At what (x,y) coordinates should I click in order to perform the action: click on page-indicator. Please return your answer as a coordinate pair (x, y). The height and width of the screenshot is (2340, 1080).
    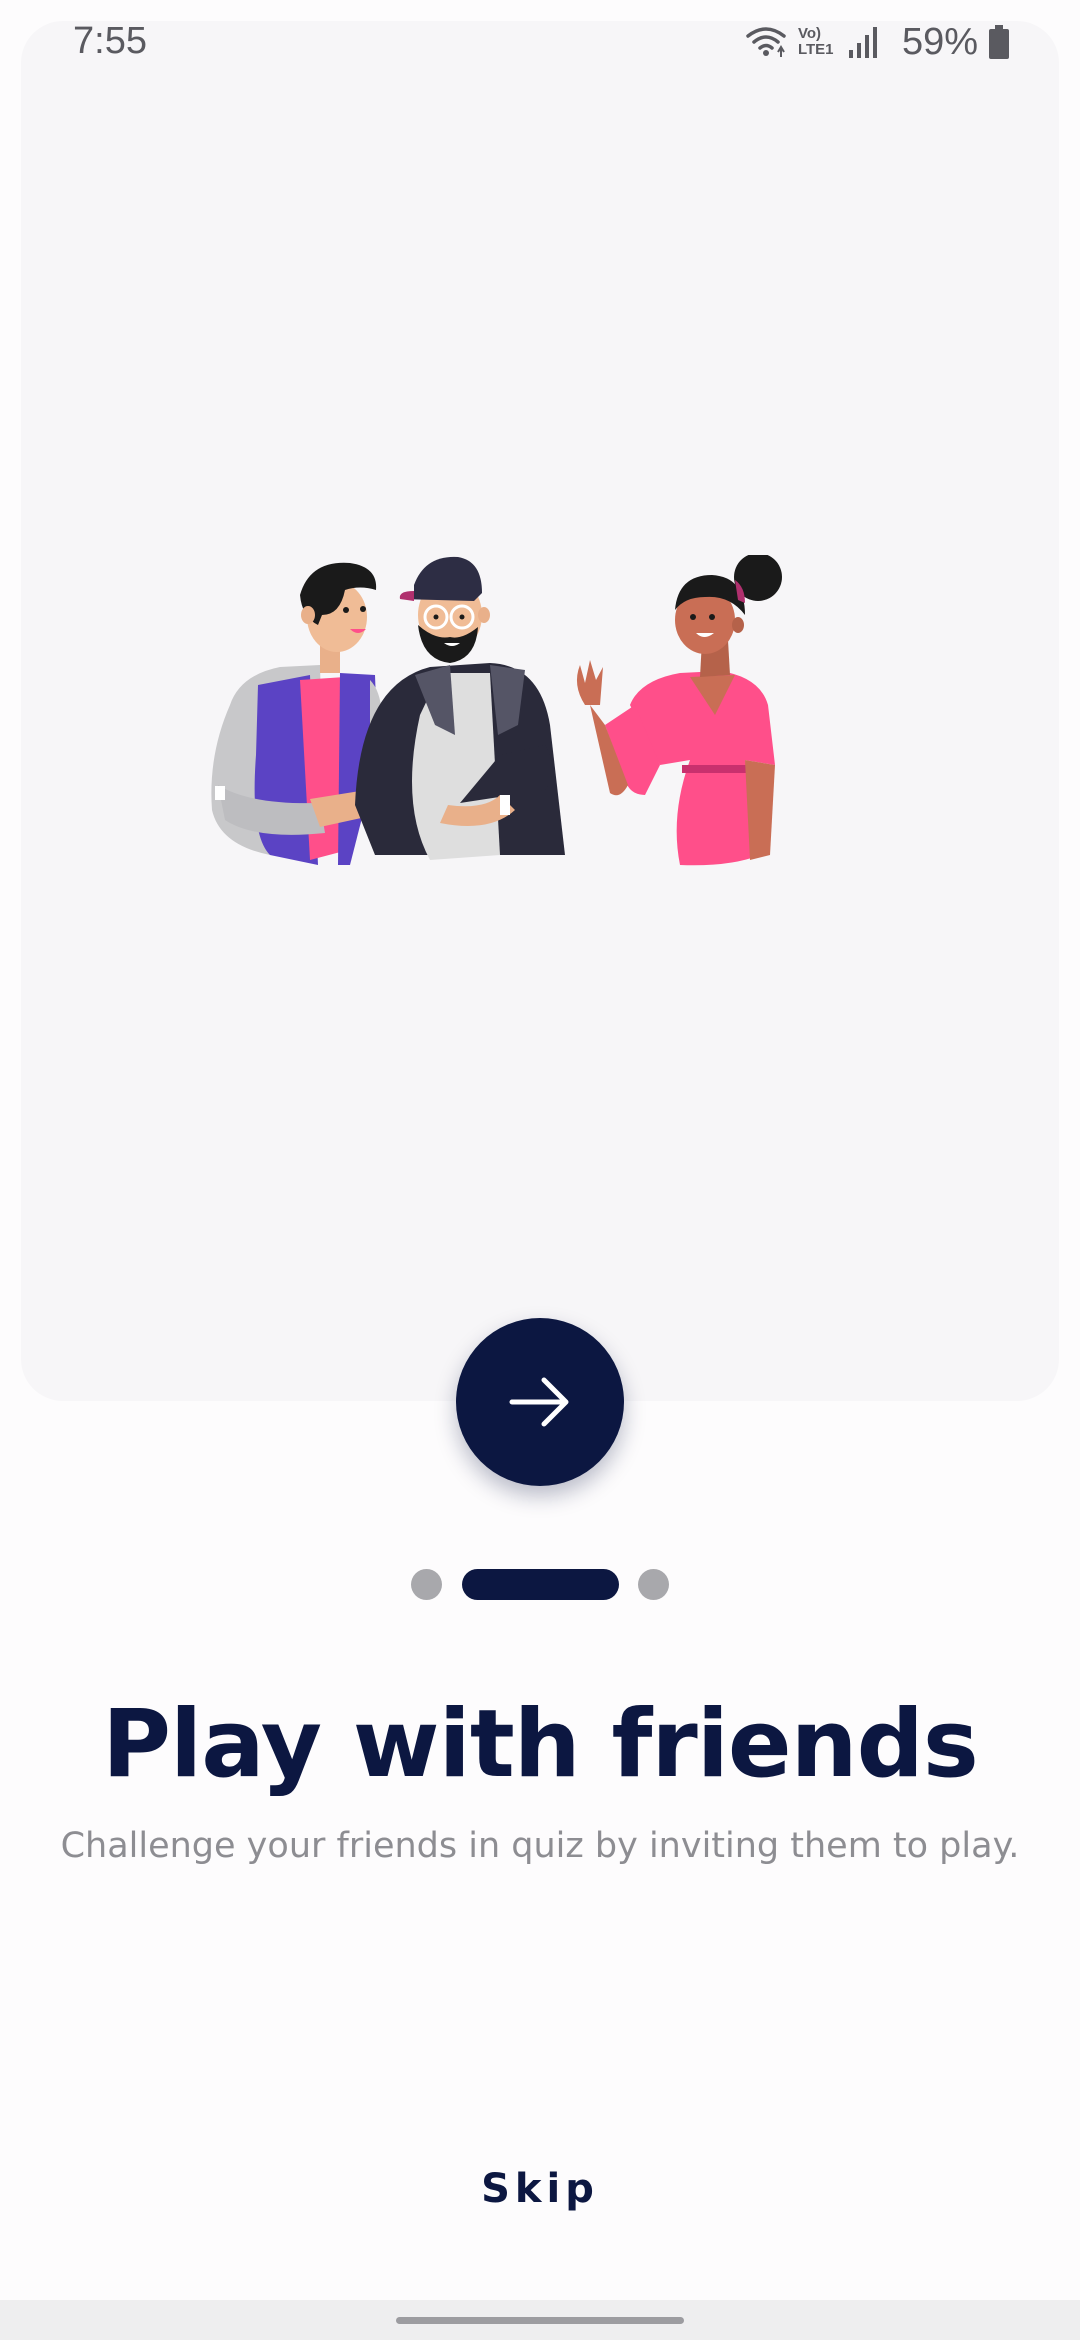
    Looking at the image, I should click on (540, 1585).